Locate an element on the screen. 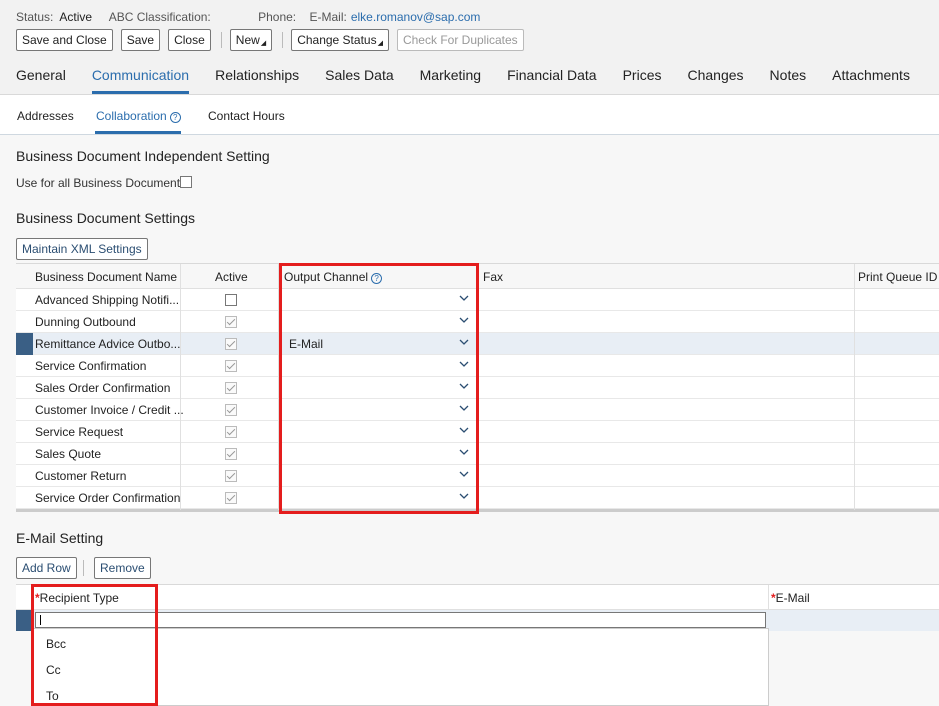  col-header-active: Active is located at coordinates (231, 277).